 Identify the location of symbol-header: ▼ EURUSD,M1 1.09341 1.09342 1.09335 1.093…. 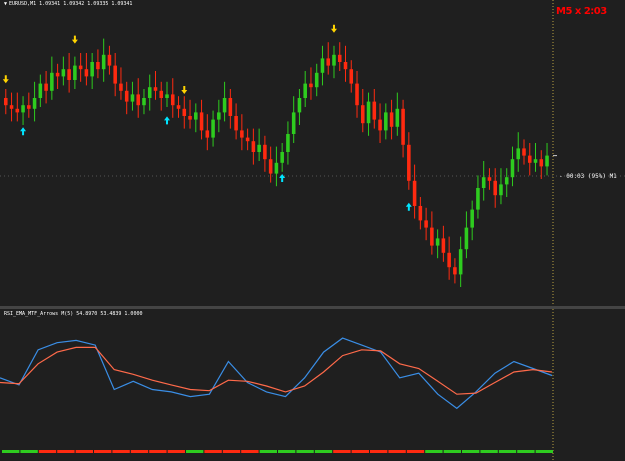
(68, 4).